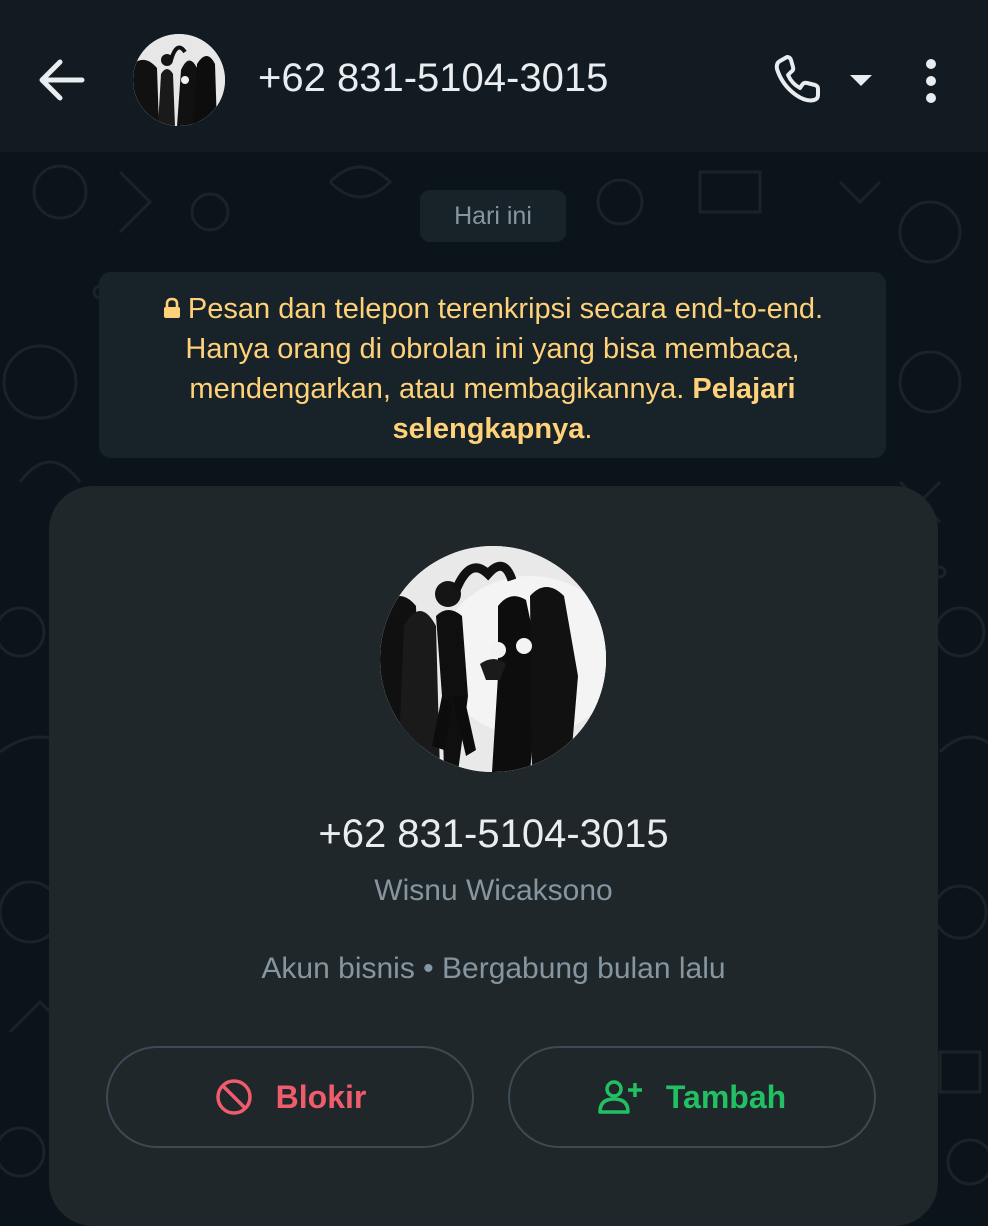 The image size is (988, 1226). Describe the element at coordinates (171, 307) in the screenshot. I see `lock-icon` at that location.